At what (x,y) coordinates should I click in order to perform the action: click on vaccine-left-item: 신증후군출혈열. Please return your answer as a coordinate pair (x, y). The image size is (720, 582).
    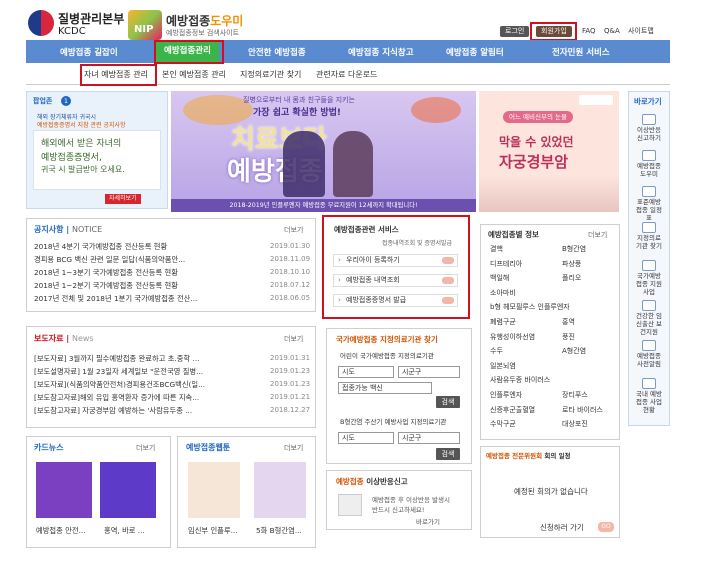
    Looking at the image, I should click on (512, 410).